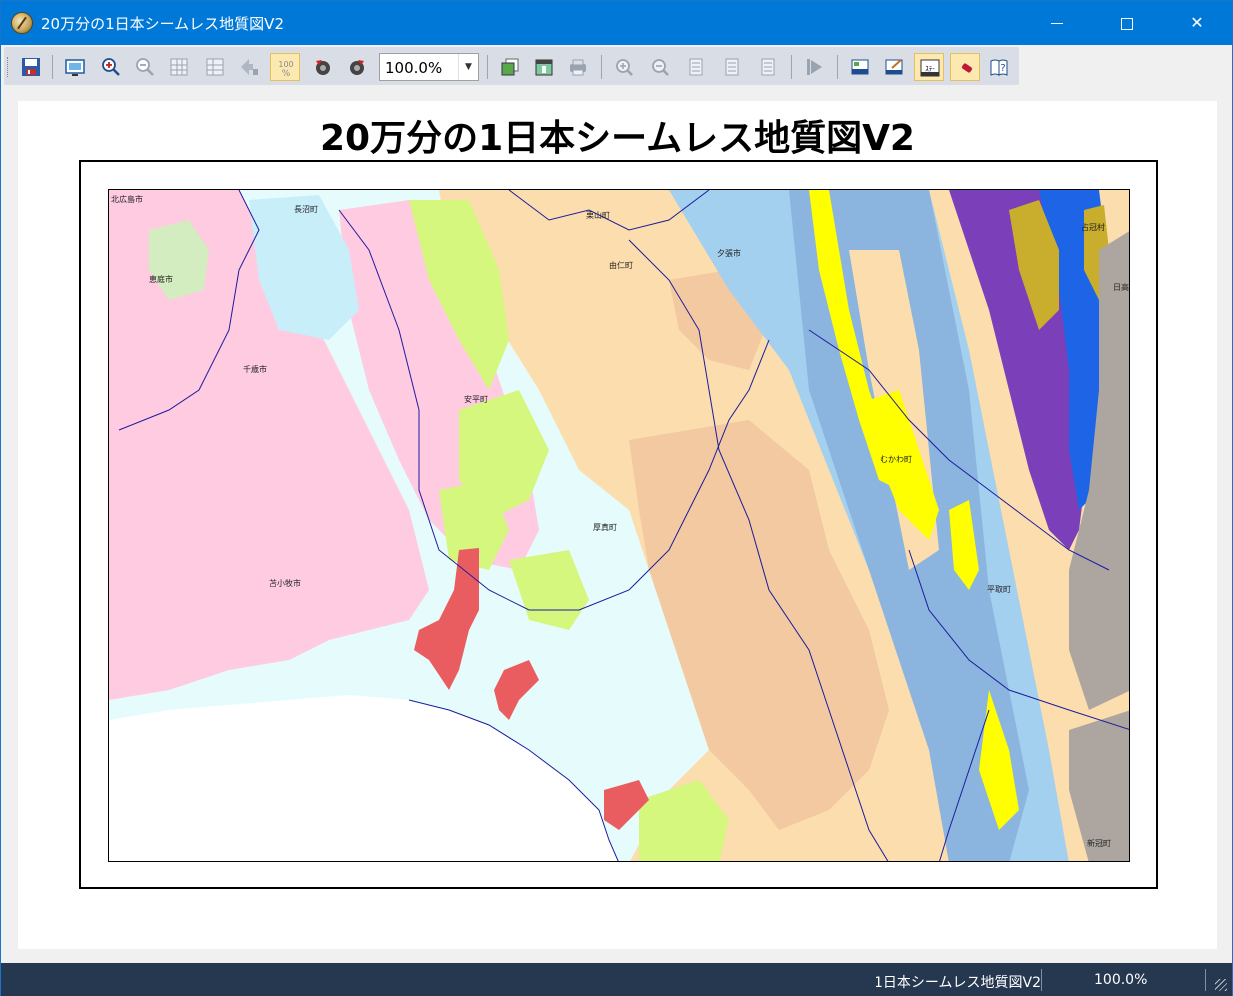 This screenshot has height=996, width=1233. Describe the element at coordinates (127, 199) in the screenshot. I see `city-label-kitahiroshima: 北広島市` at that location.